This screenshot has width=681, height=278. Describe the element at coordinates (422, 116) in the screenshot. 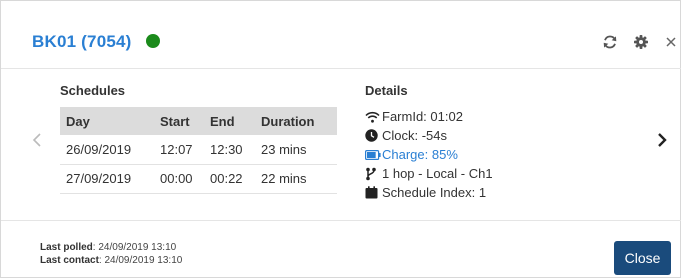

I see `farm-id-text: FarmId: 01:02` at that location.